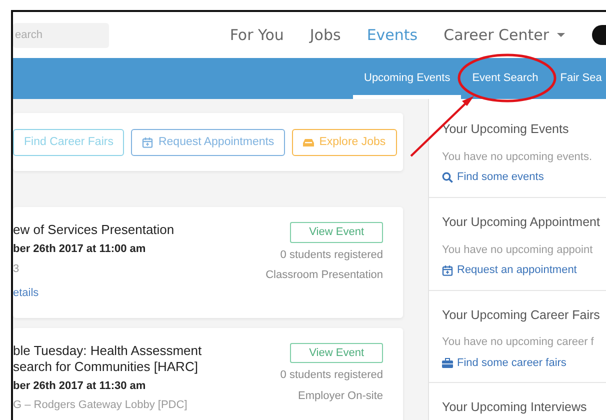 The height and width of the screenshot is (420, 606). What do you see at coordinates (324, 276) in the screenshot?
I see `event-type: Classroom Presentation` at bounding box center [324, 276].